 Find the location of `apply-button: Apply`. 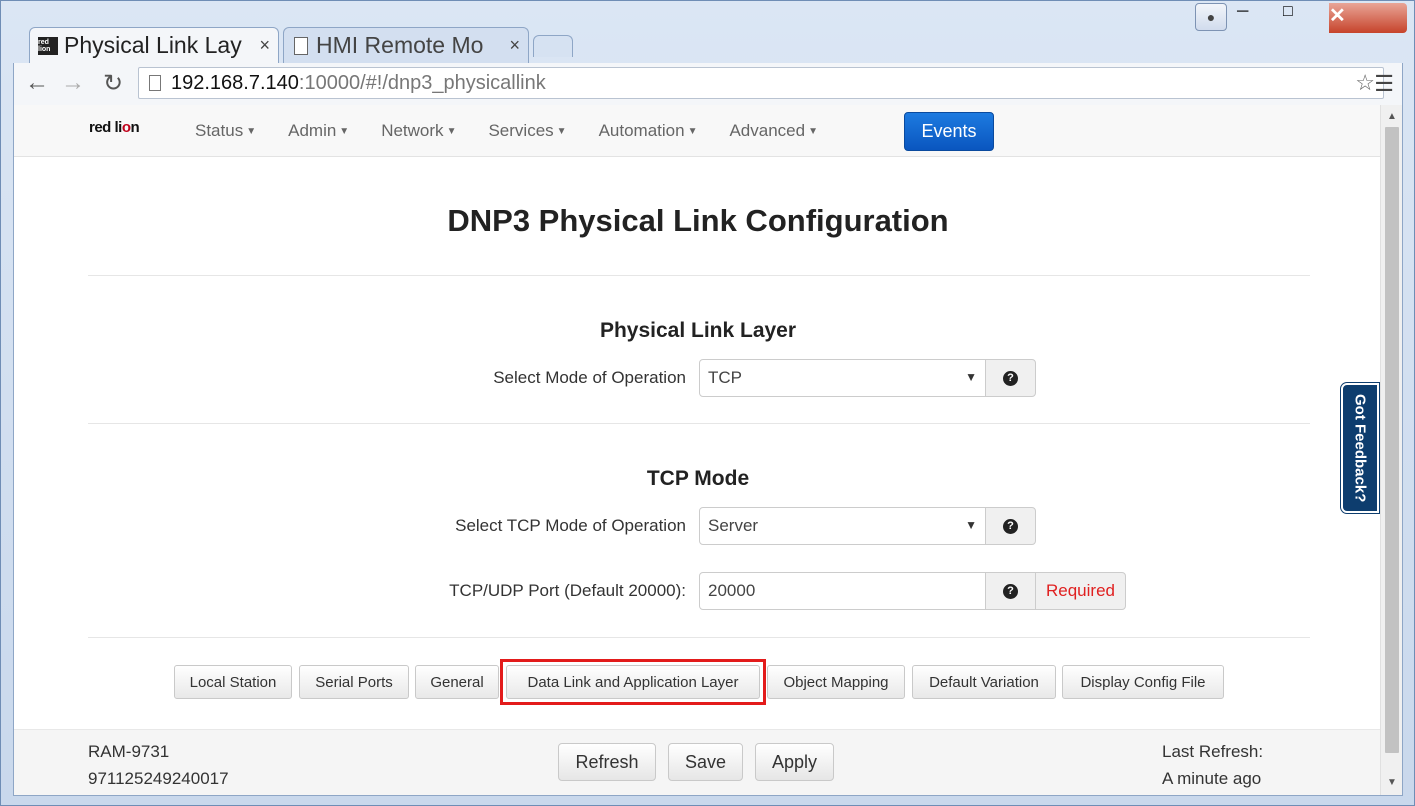

apply-button: Apply is located at coordinates (794, 762).